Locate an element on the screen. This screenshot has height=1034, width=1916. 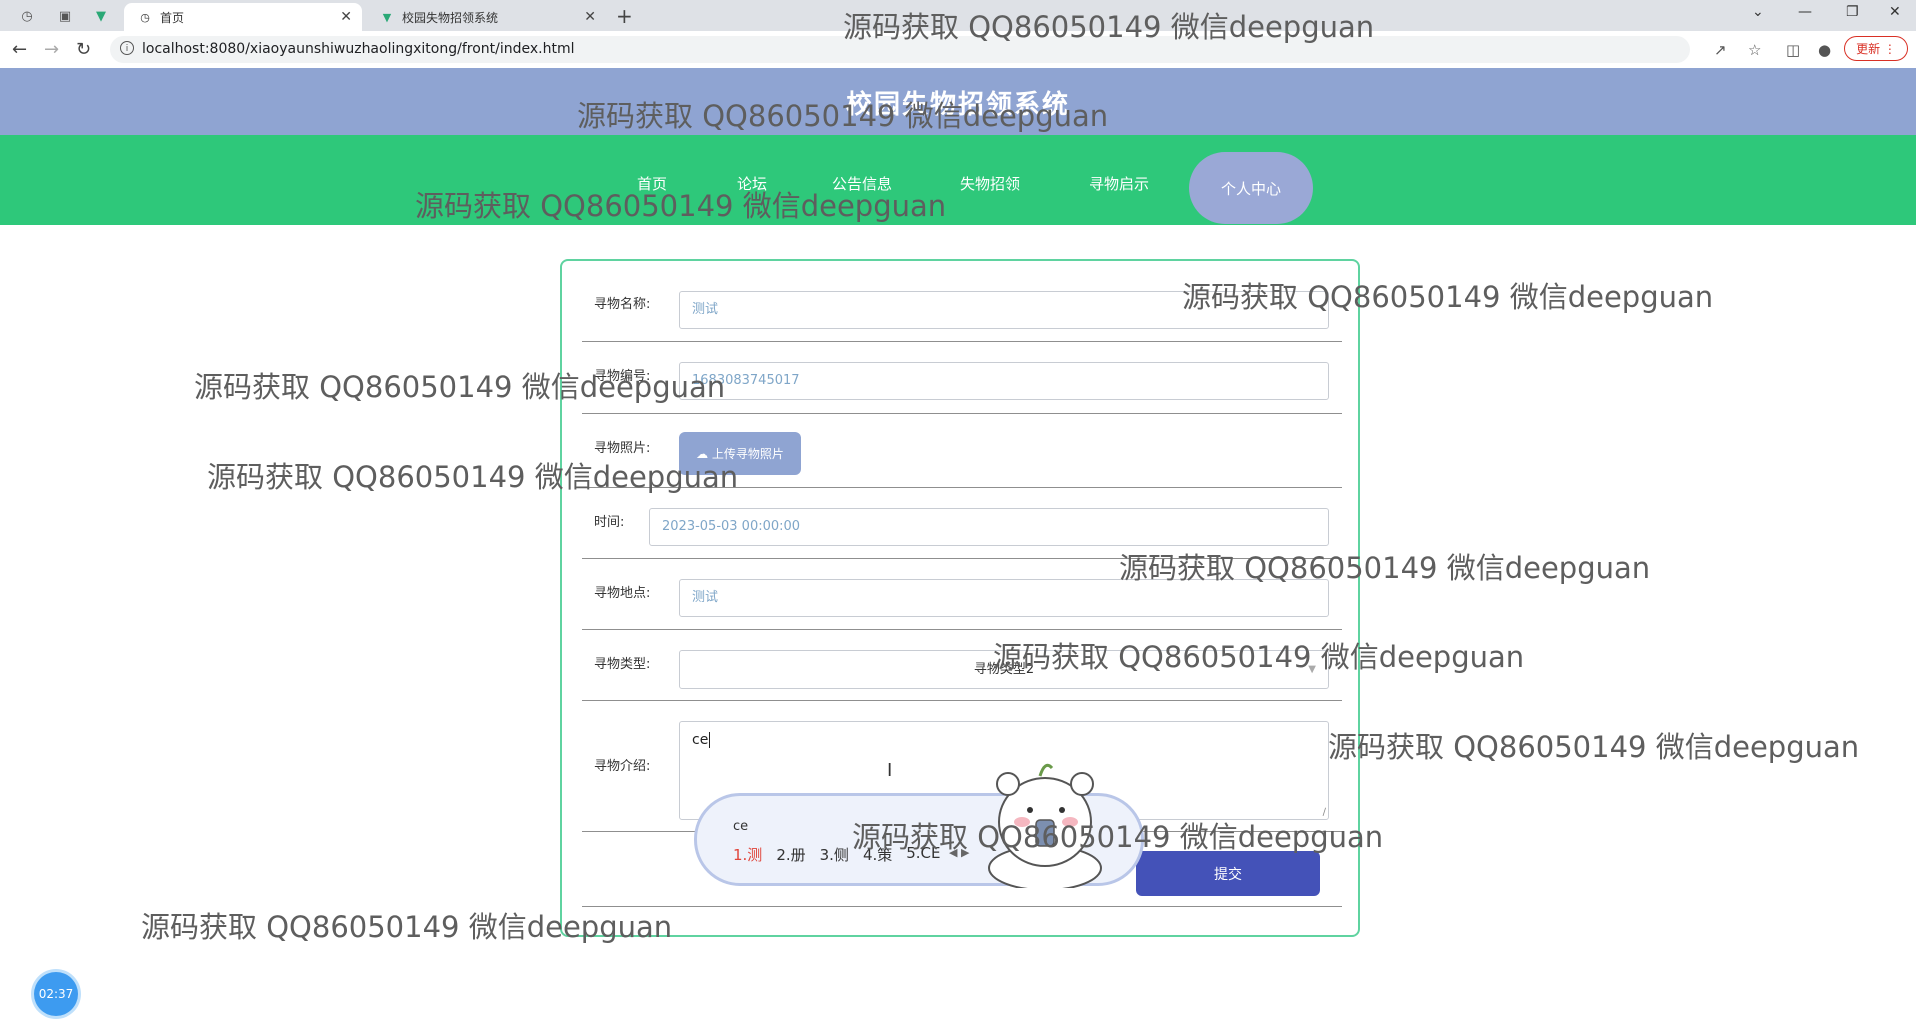
intro-text: ce is located at coordinates (700, 740).